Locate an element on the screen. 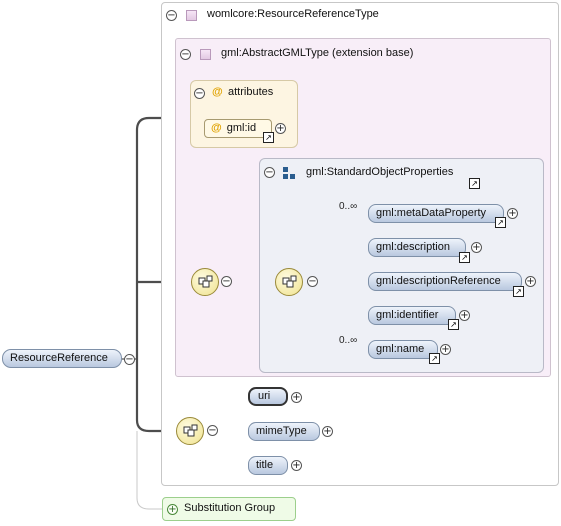  root-element: ResourceReference is located at coordinates (62, 358).